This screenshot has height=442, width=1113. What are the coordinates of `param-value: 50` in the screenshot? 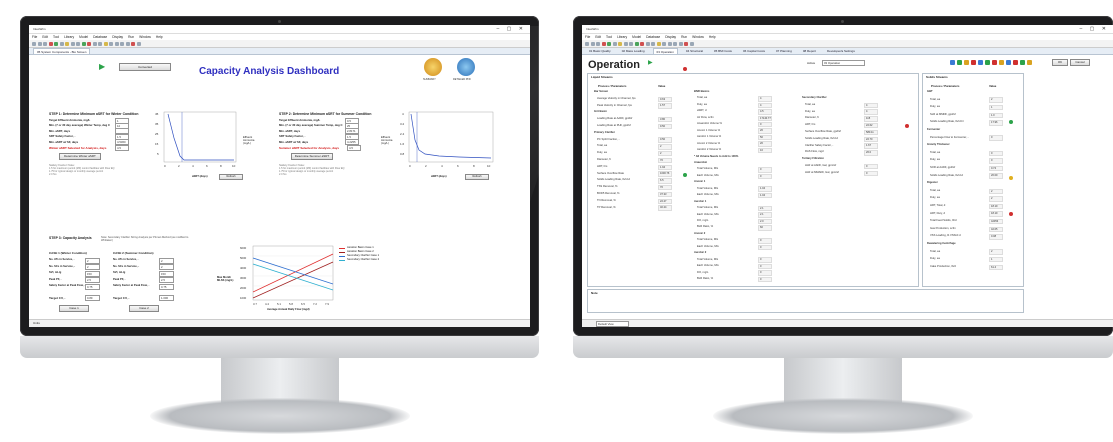 It's located at (765, 137).